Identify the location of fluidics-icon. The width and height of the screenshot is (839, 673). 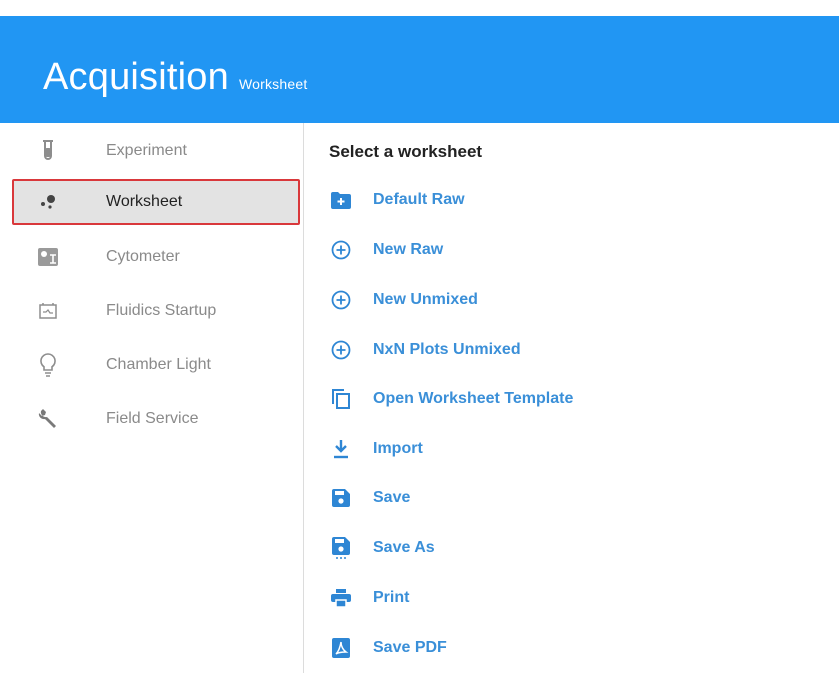
(48, 311).